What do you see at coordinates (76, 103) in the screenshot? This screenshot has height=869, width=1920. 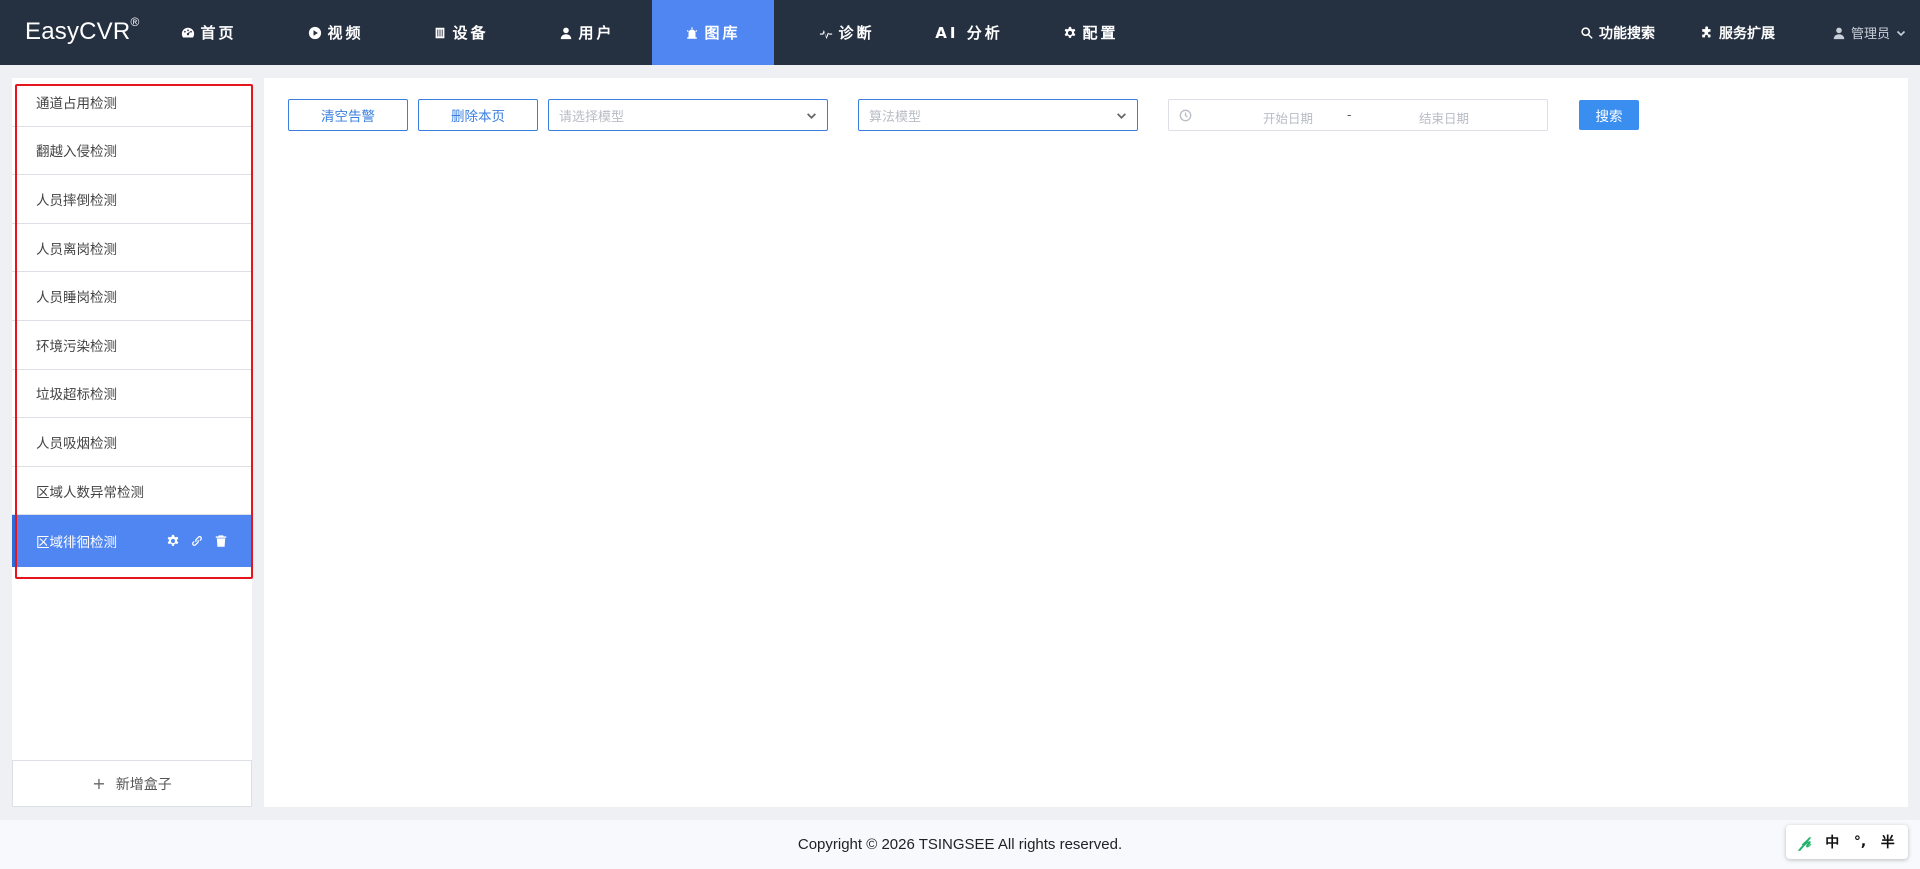 I see `sidebar-item-label: 通道占用检测` at bounding box center [76, 103].